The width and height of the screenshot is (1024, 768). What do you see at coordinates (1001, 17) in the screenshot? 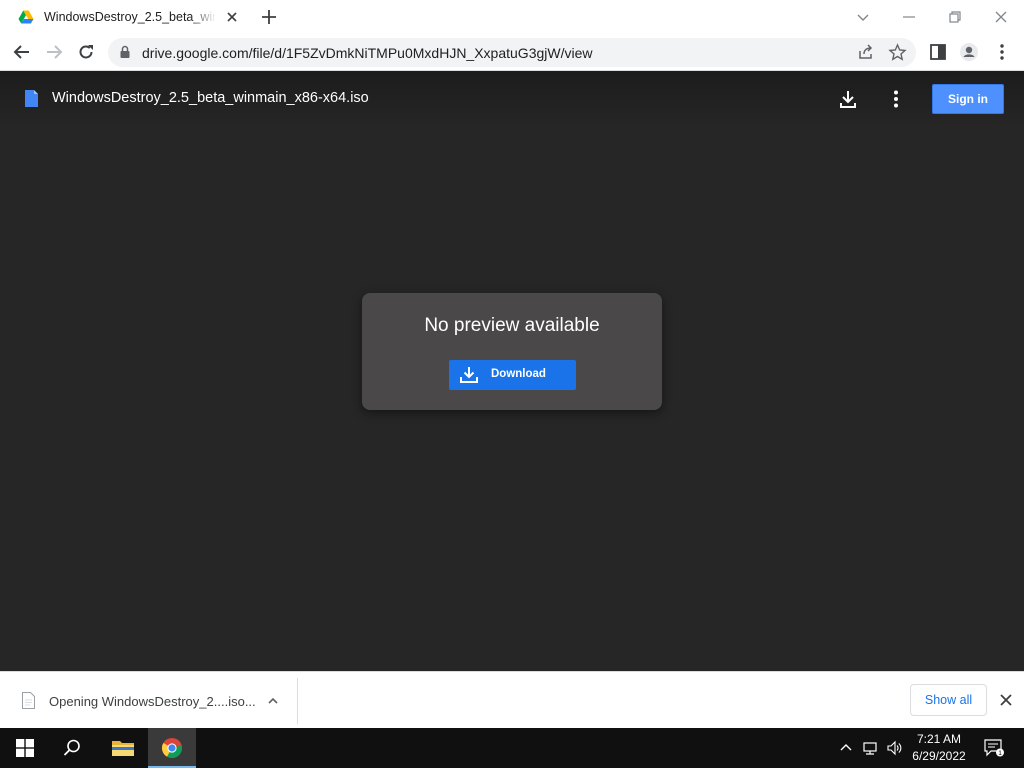
I see `close-window-icon` at bounding box center [1001, 17].